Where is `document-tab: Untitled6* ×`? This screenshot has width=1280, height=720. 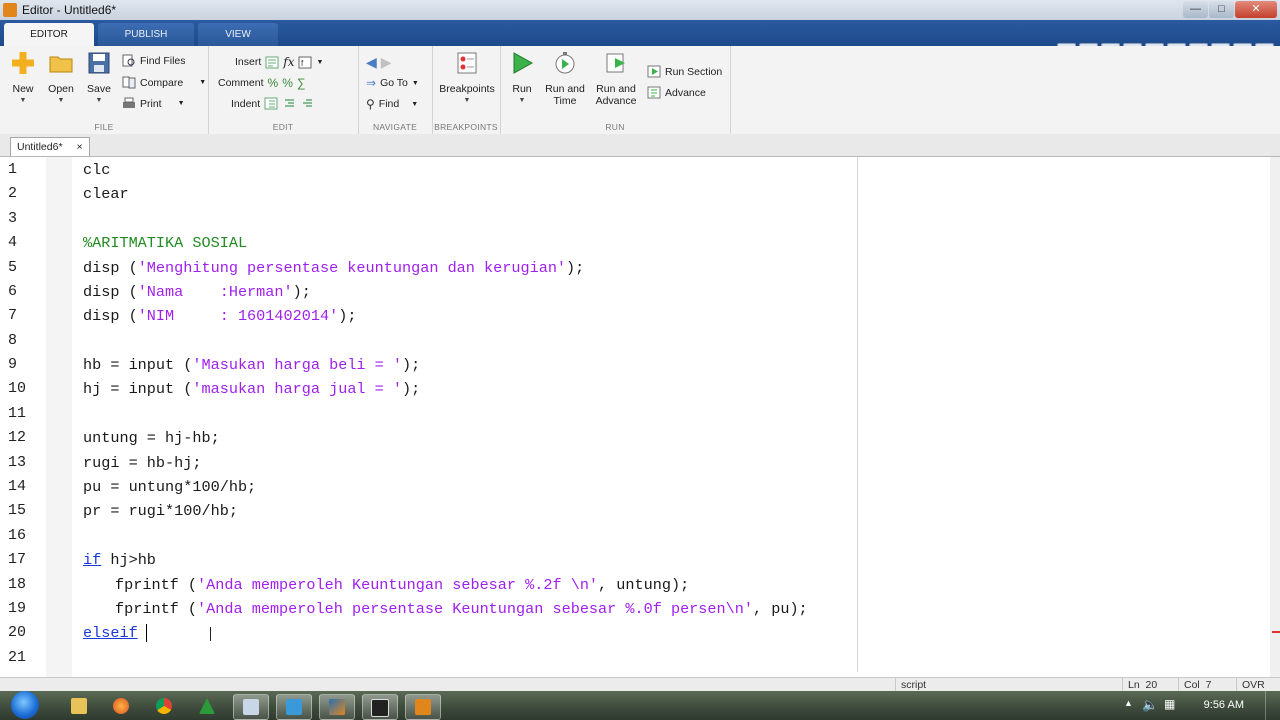
document-tab: Untitled6* × is located at coordinates (50, 146).